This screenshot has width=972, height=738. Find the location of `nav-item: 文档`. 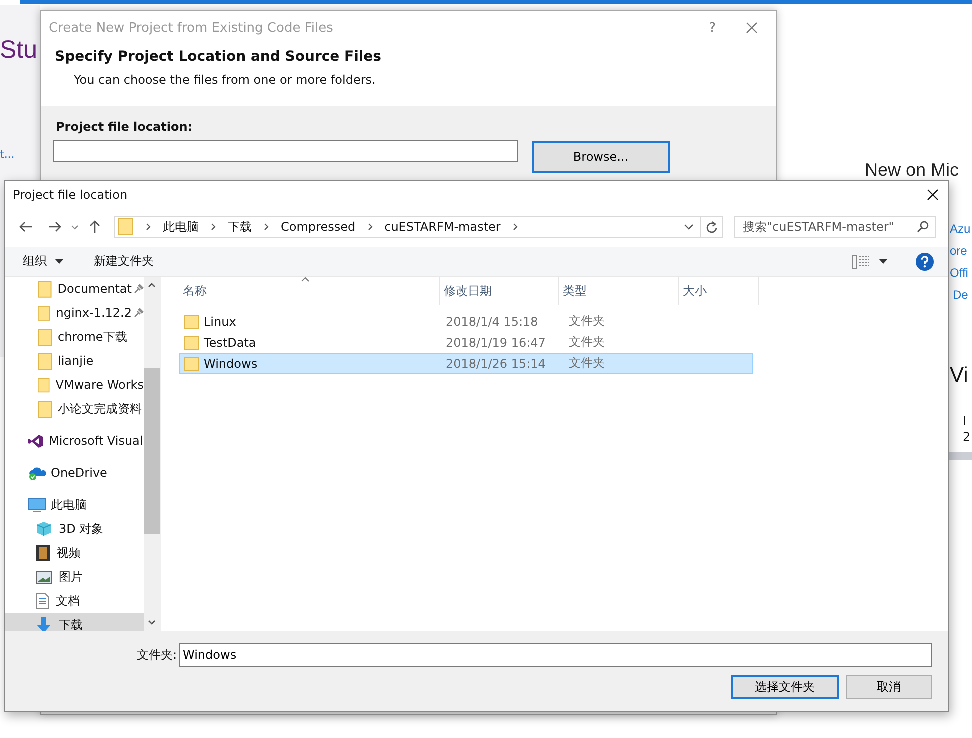

nav-item: 文档 is located at coordinates (74, 601).